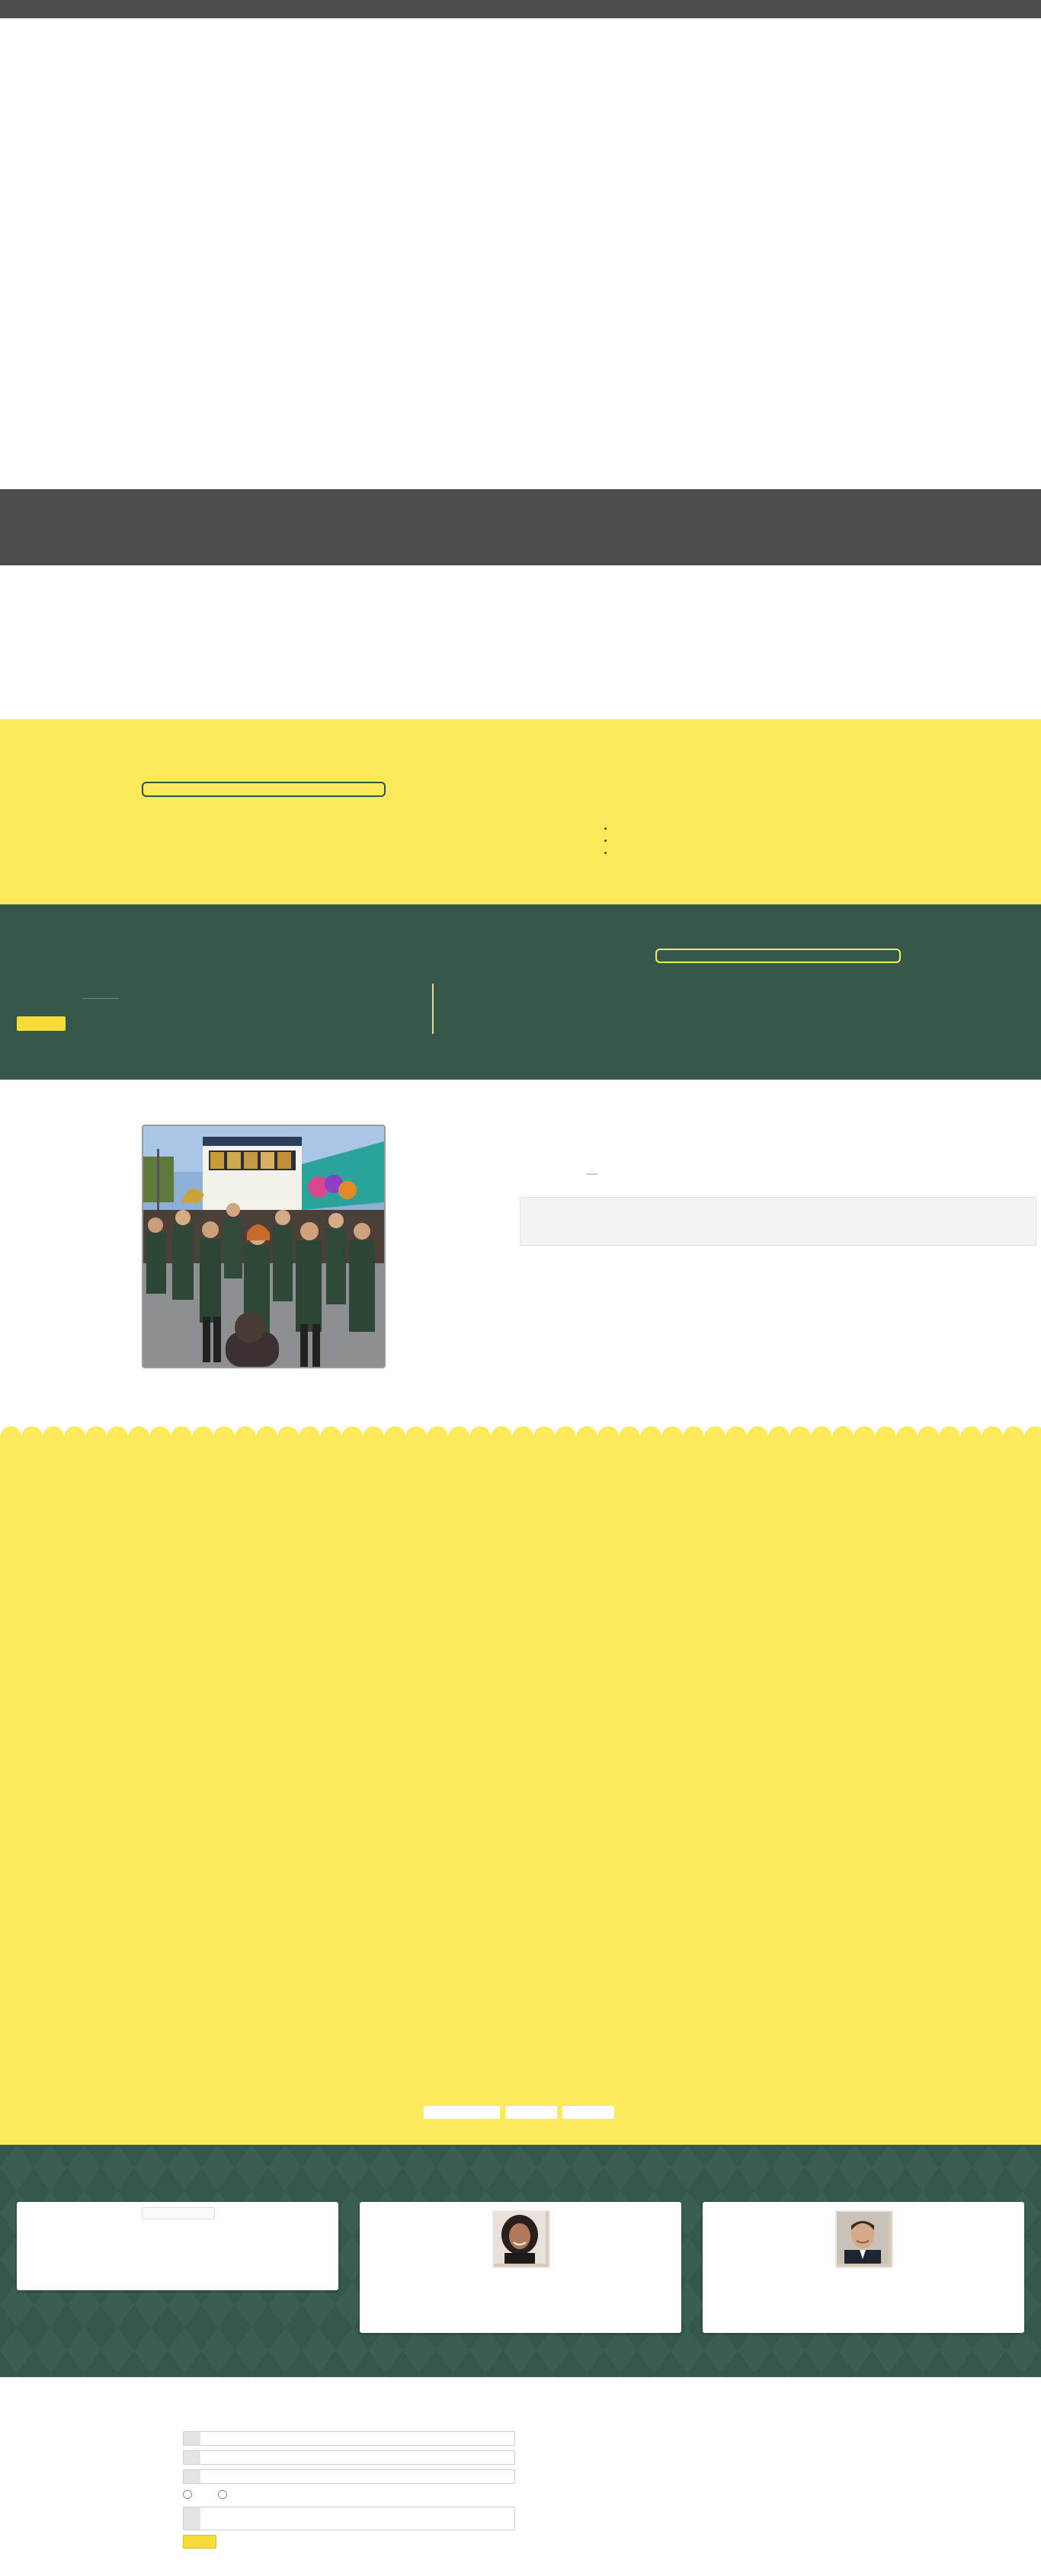  What do you see at coordinates (264, 789) in the screenshot?
I see `outline-button` at bounding box center [264, 789].